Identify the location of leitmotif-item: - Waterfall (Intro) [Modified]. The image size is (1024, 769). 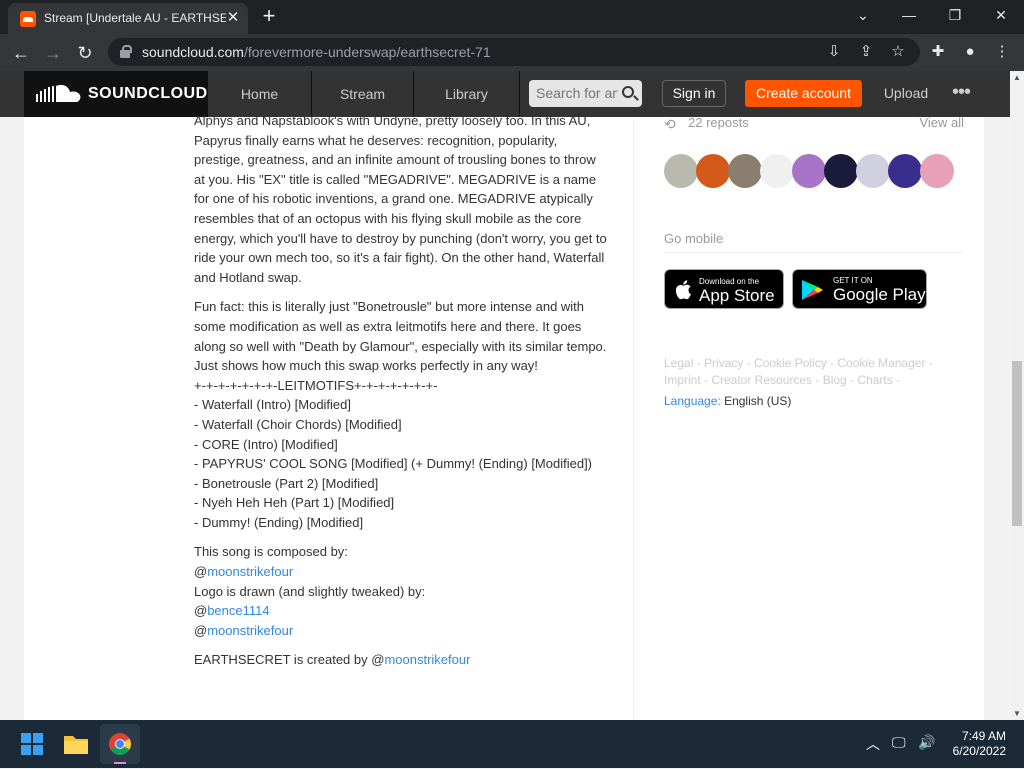
(273, 405).